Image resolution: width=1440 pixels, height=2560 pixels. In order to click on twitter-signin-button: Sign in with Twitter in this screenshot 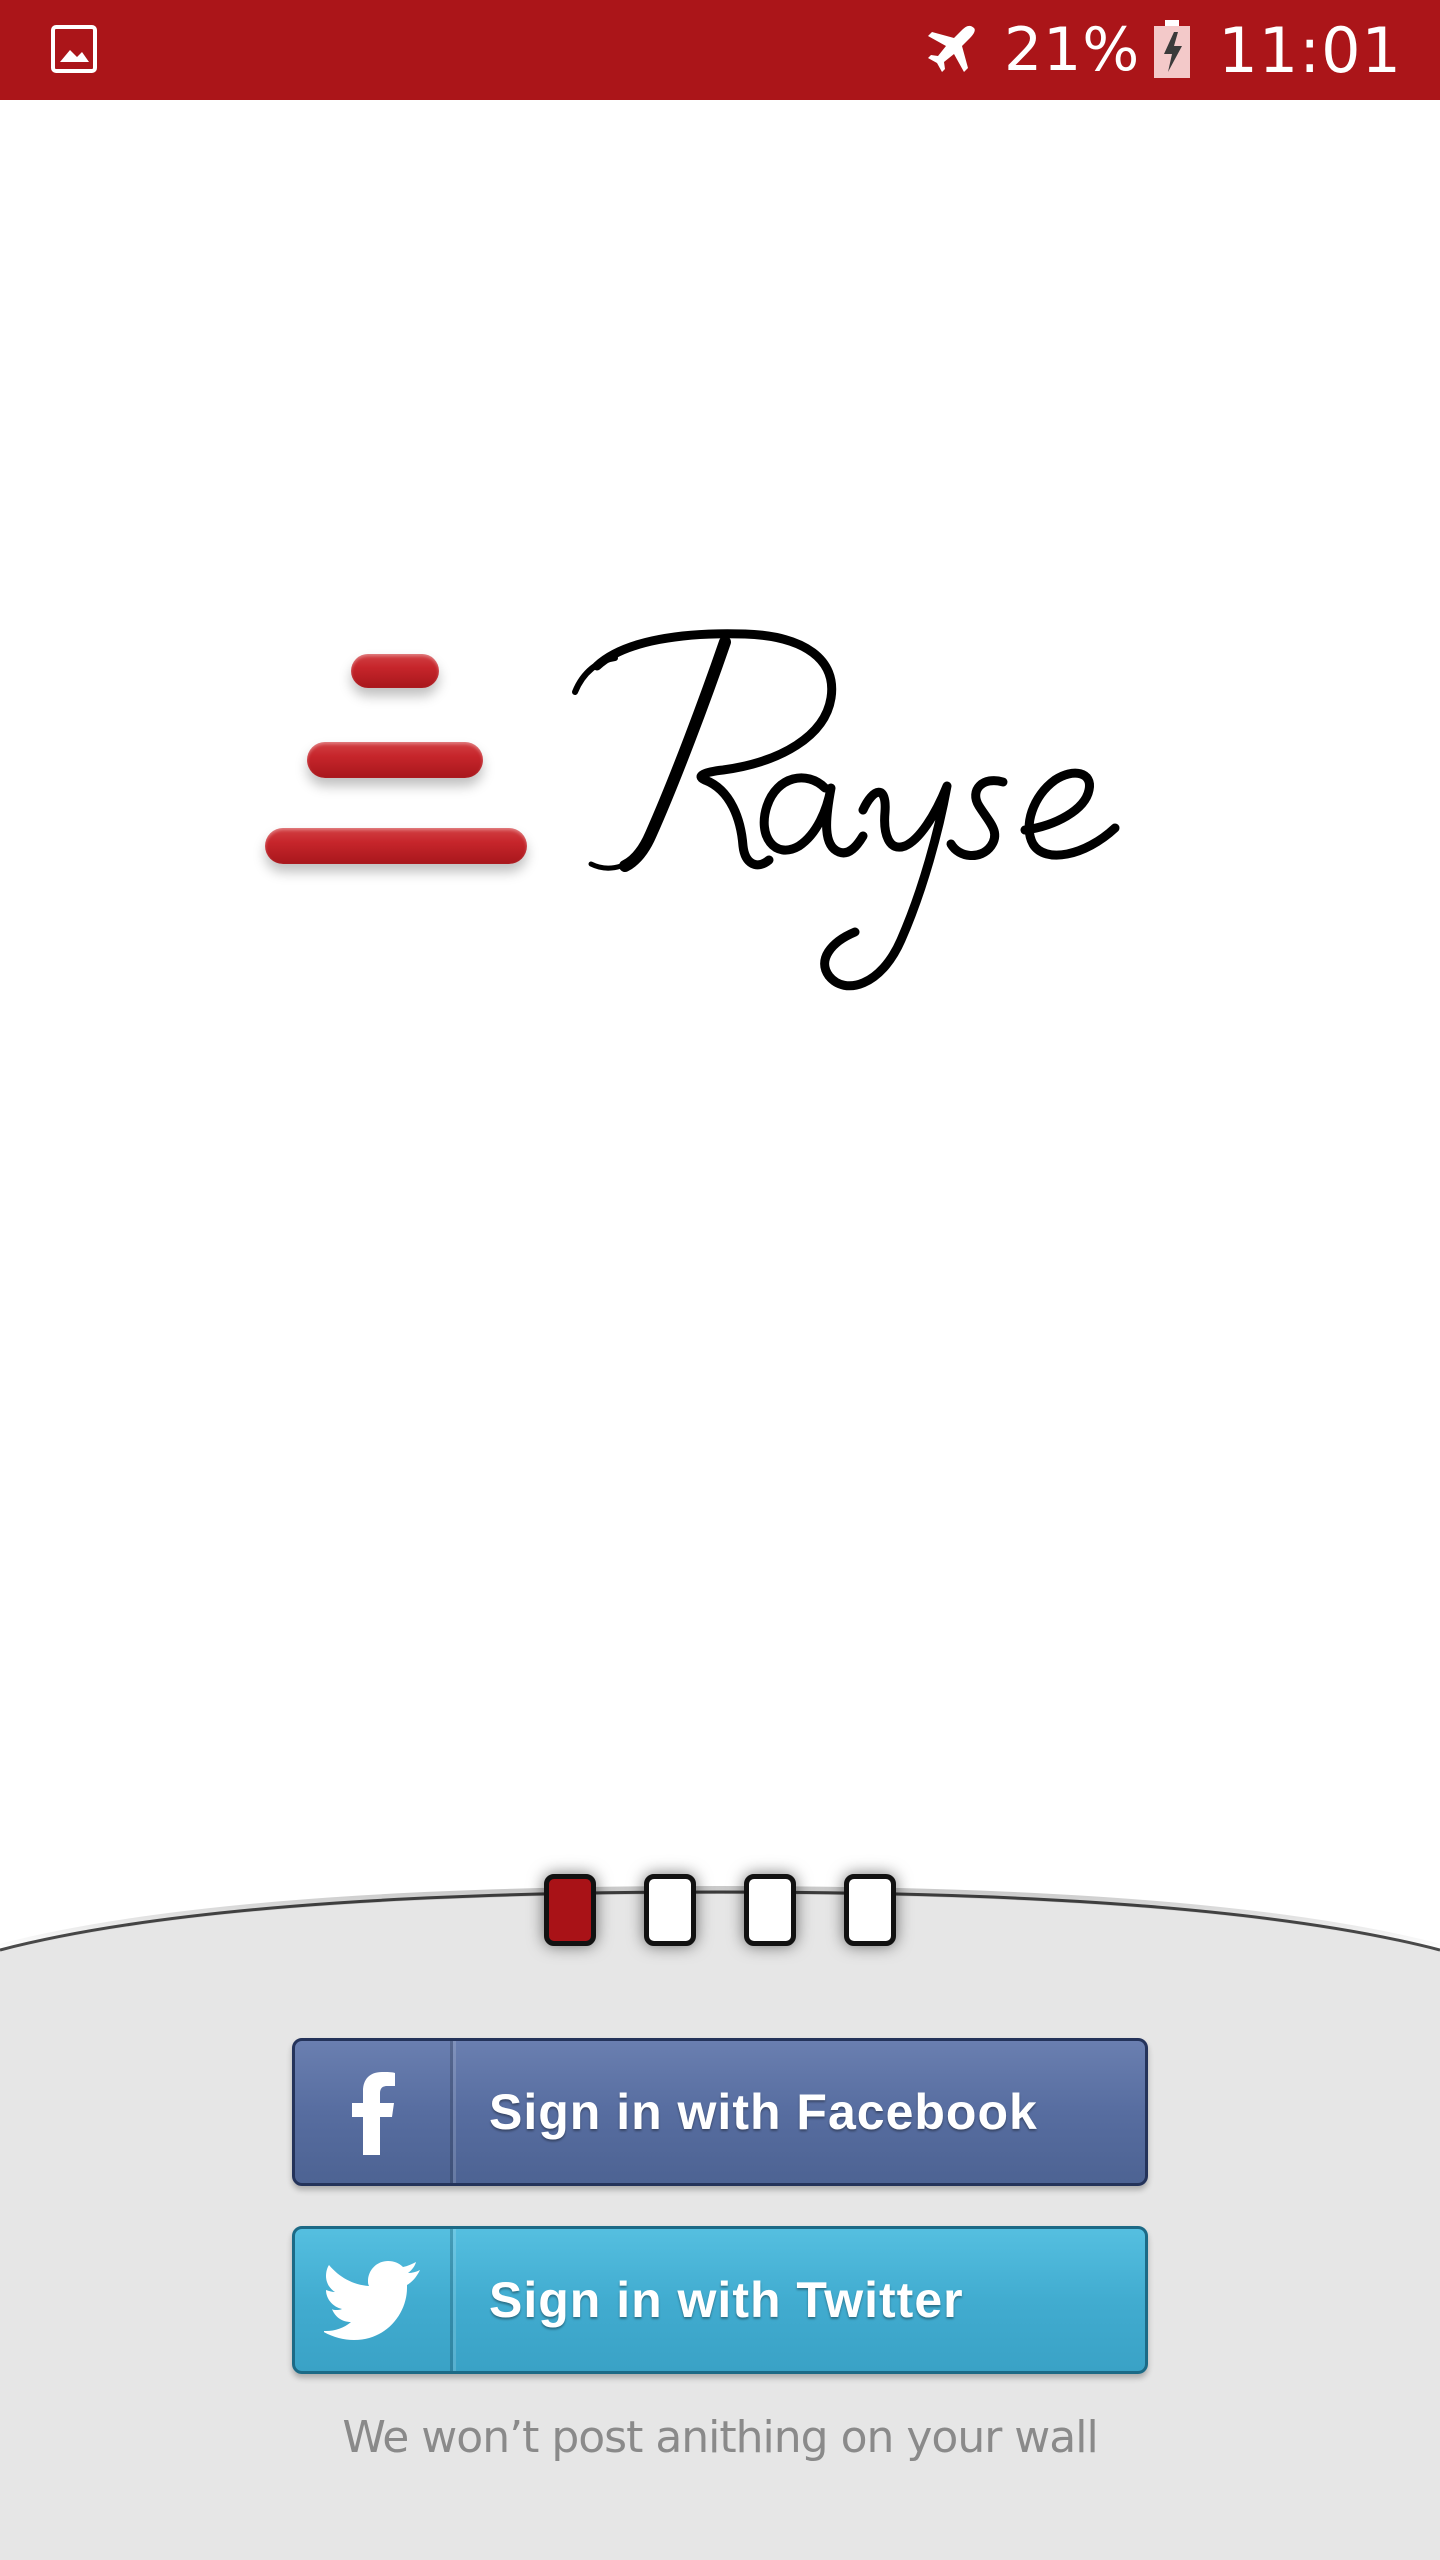, I will do `click(720, 2300)`.